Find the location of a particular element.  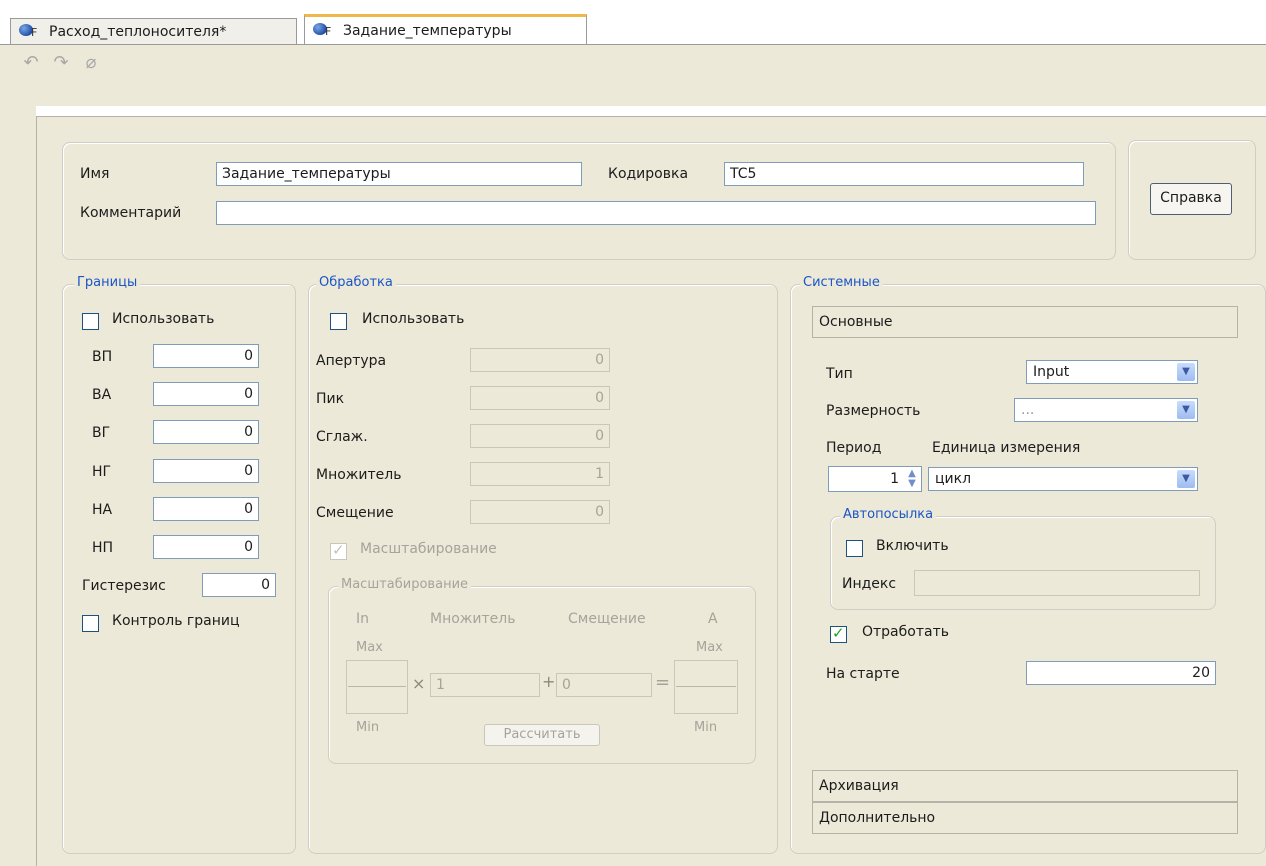

limit-label-na: НА is located at coordinates (102, 510).